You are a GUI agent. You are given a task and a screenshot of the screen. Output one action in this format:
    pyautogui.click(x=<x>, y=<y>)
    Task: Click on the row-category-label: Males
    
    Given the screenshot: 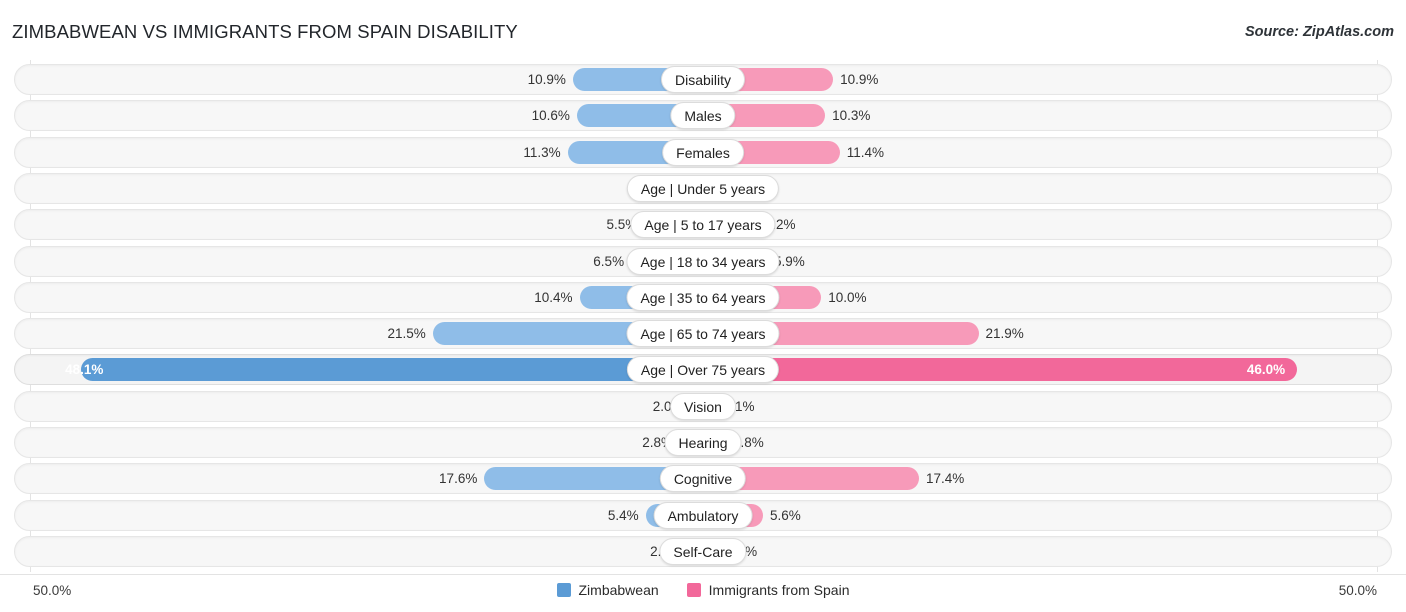 What is the action you would take?
    pyautogui.click(x=703, y=116)
    